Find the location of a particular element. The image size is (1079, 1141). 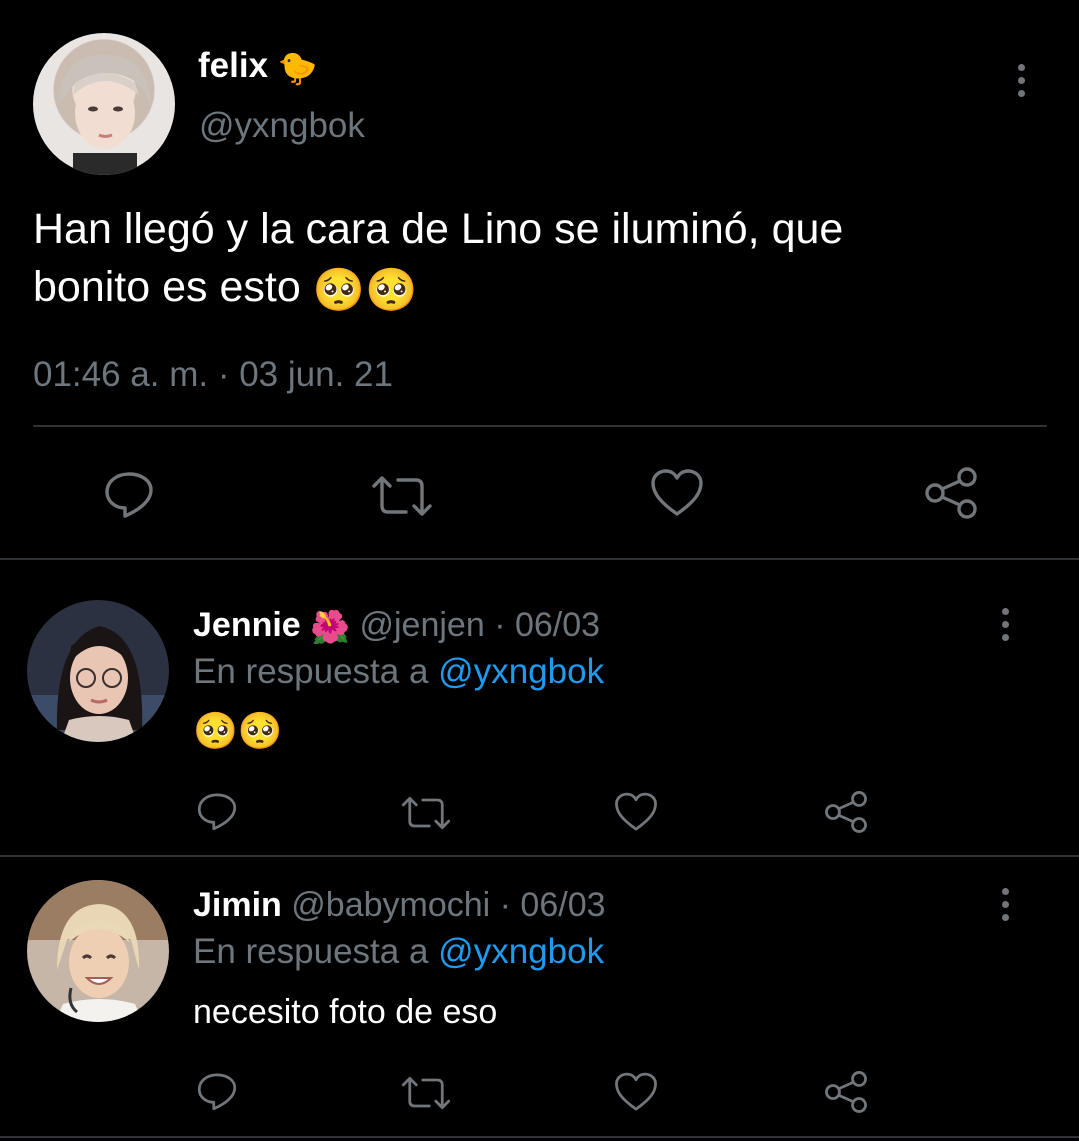

user-handle: @babymochi is located at coordinates (390, 905).